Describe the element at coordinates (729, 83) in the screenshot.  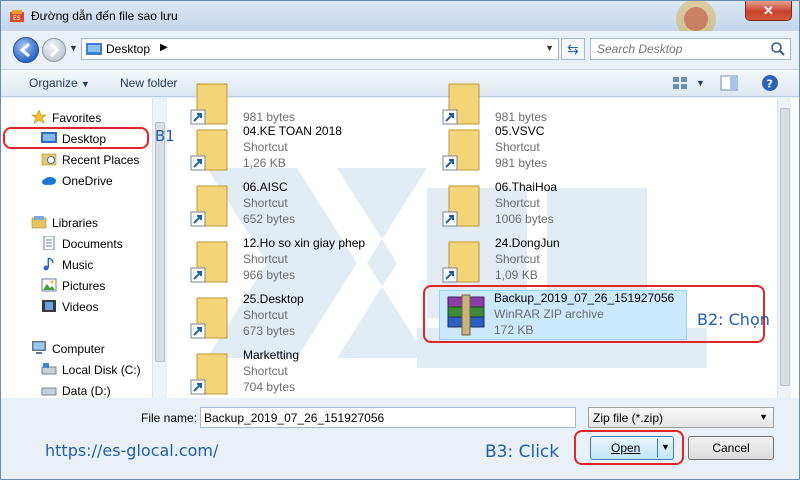
I see `preview-pane-icon` at that location.